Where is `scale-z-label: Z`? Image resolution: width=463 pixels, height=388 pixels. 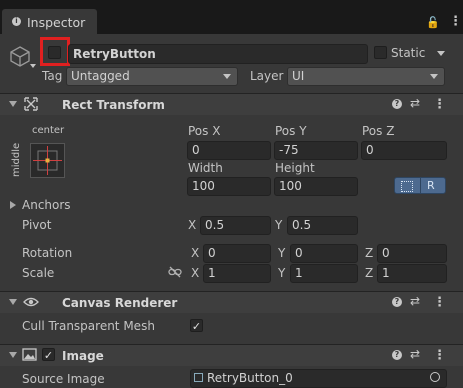
scale-z-label: Z is located at coordinates (369, 273).